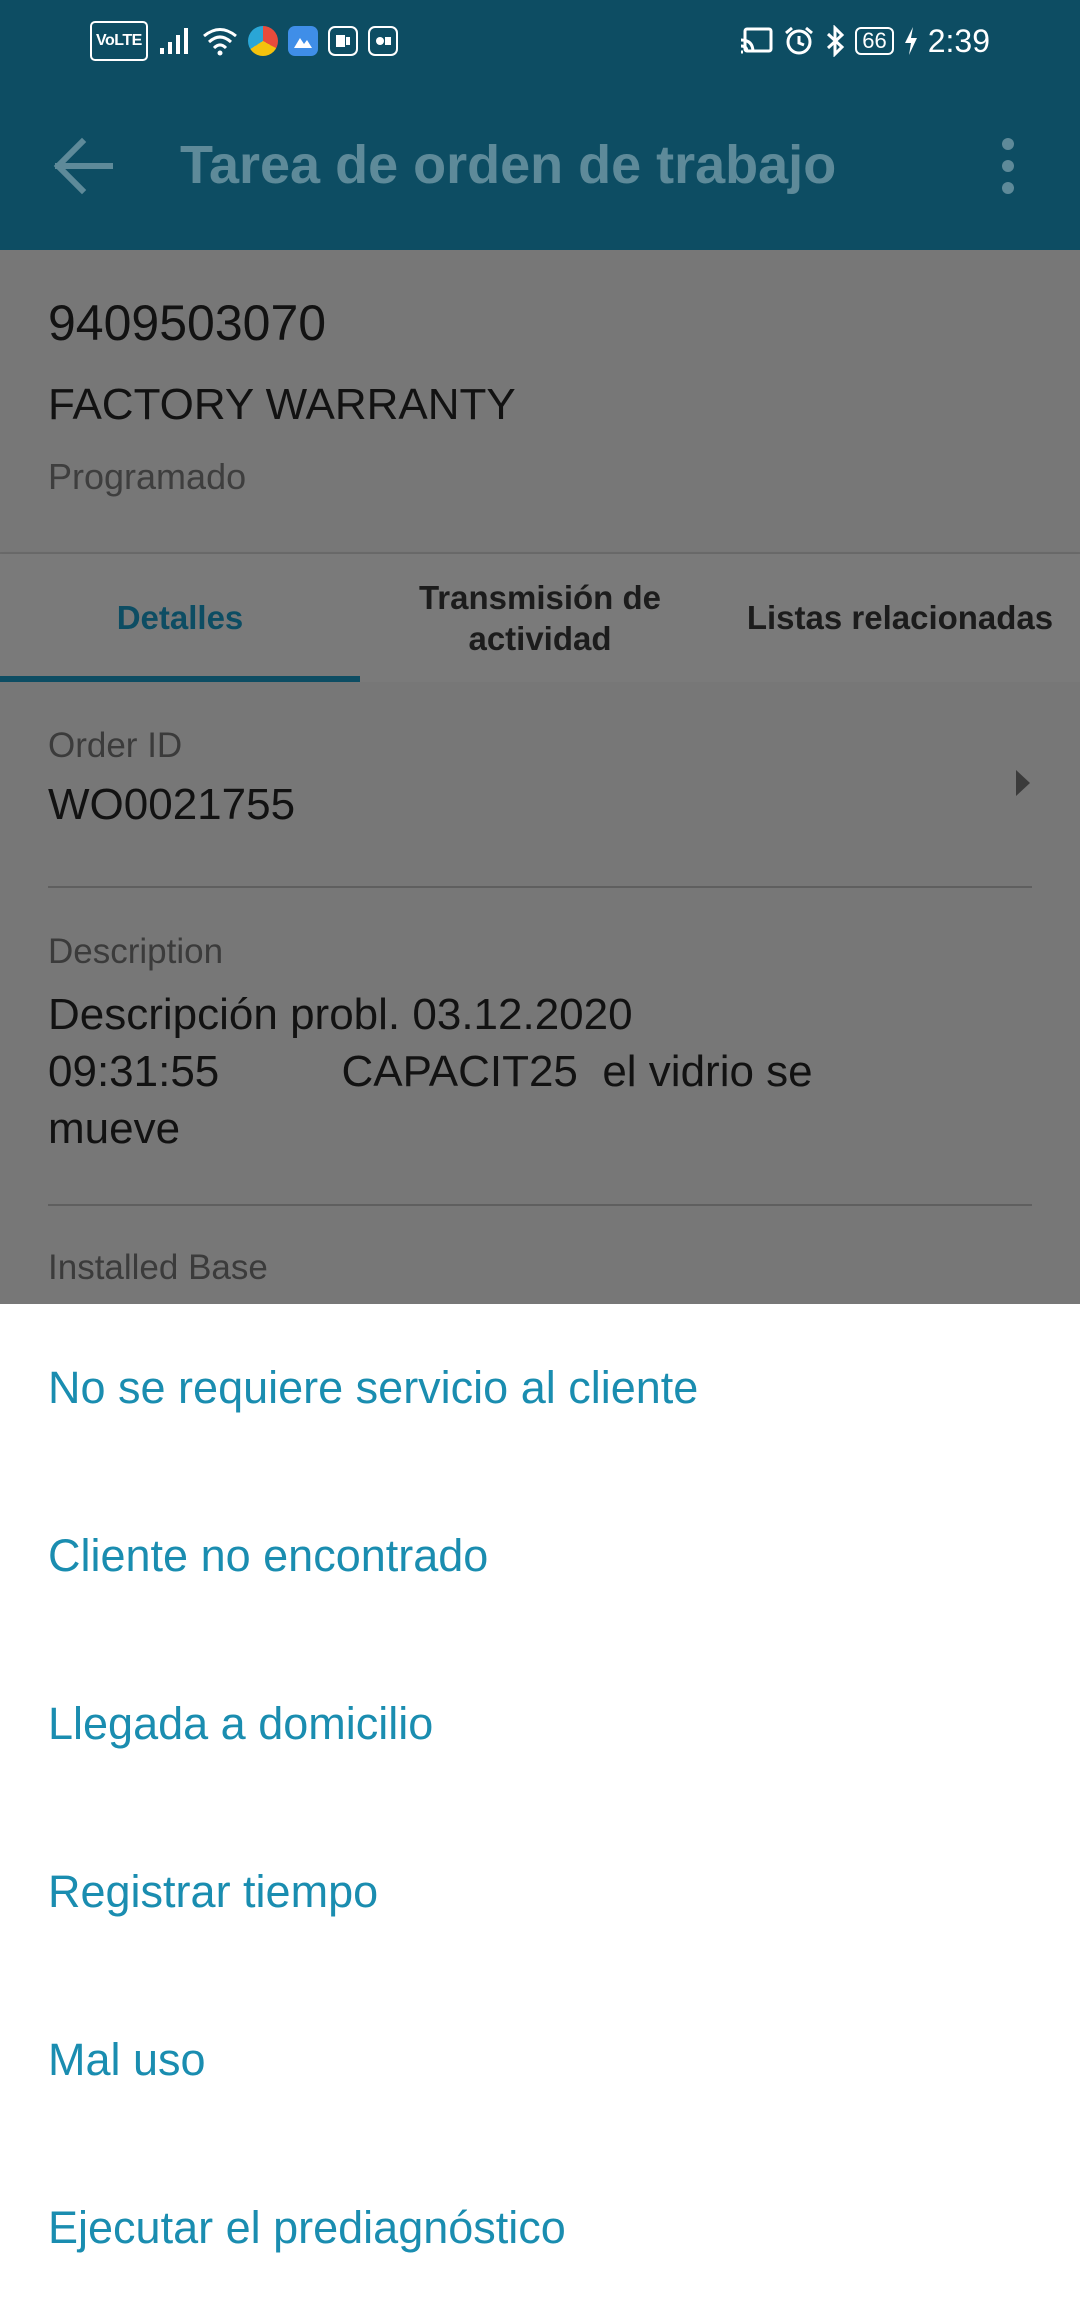 The height and width of the screenshot is (2312, 1080). I want to click on action-no-service-required: No se requiere servicio al cliente, so click(540, 1388).